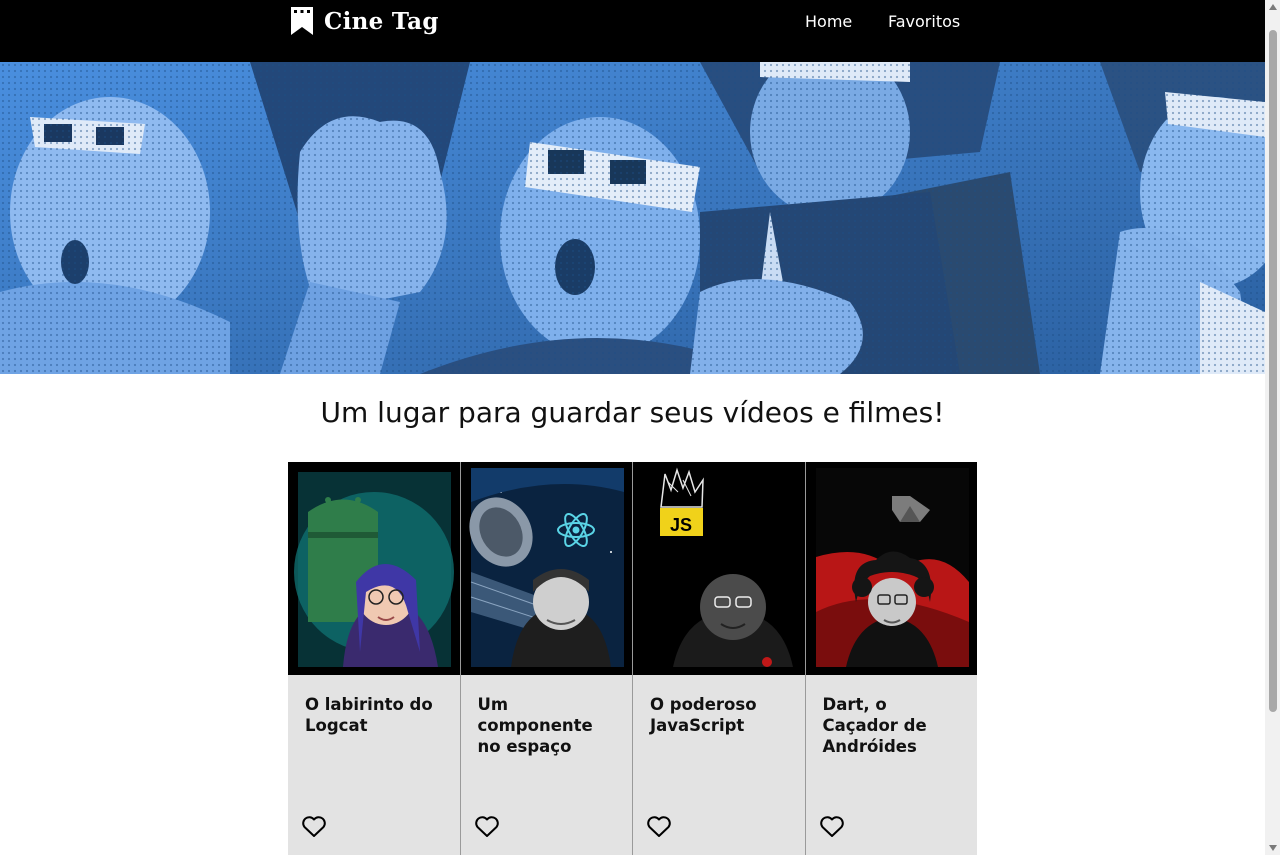  What do you see at coordinates (1273, 848) in the screenshot?
I see `scroll-down-icon` at bounding box center [1273, 848].